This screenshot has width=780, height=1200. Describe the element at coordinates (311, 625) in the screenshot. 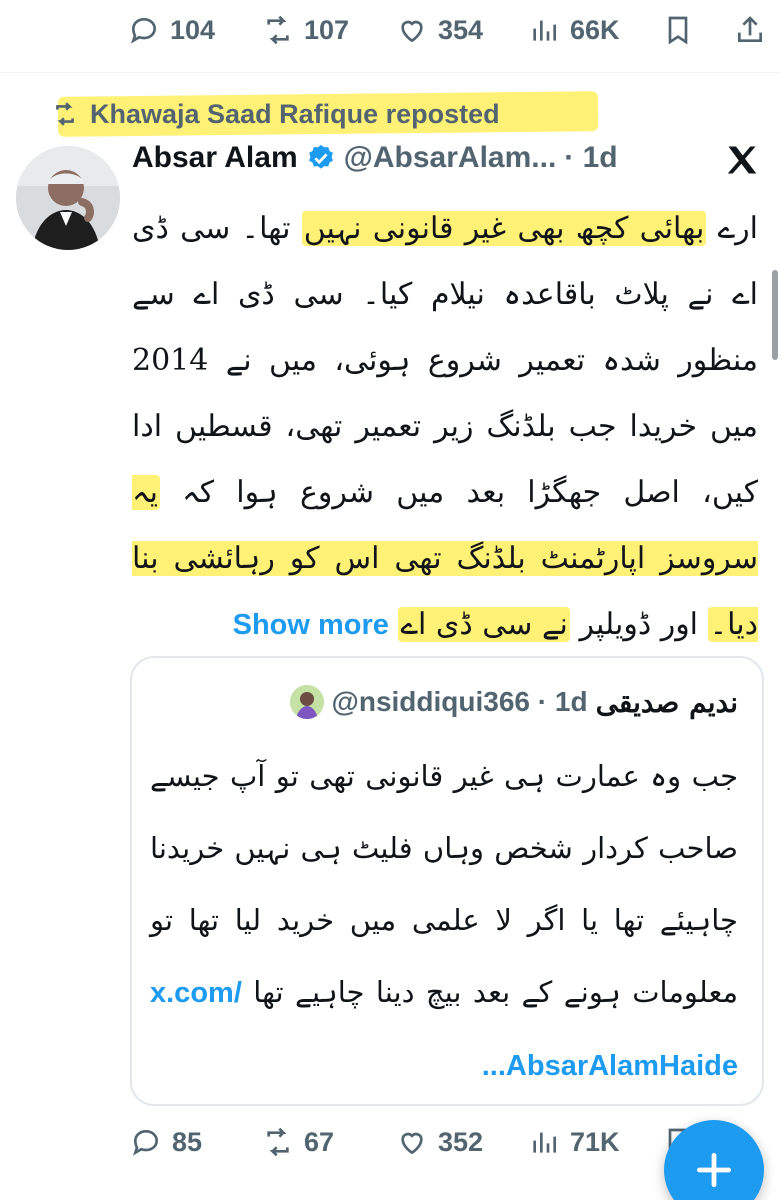

I see `show-more-link: Show more` at that location.